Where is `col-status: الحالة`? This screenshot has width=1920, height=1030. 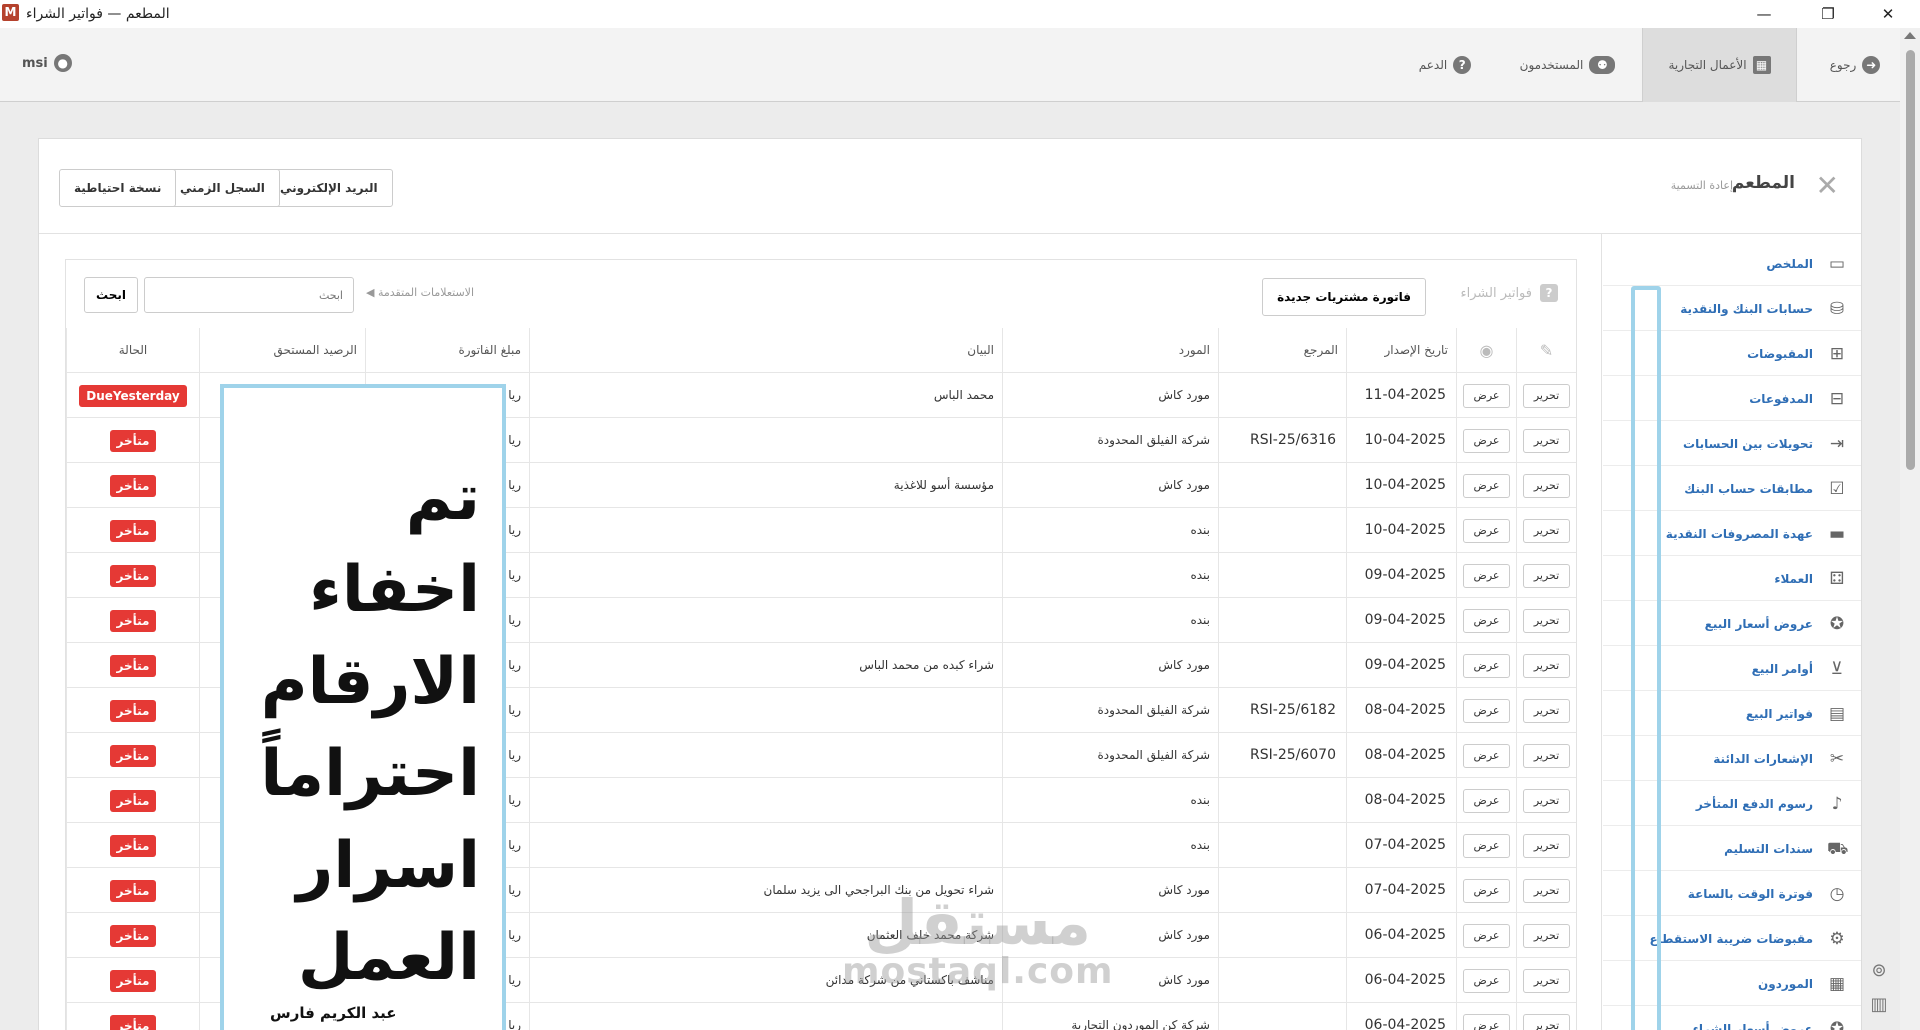 col-status: الحالة is located at coordinates (132, 350).